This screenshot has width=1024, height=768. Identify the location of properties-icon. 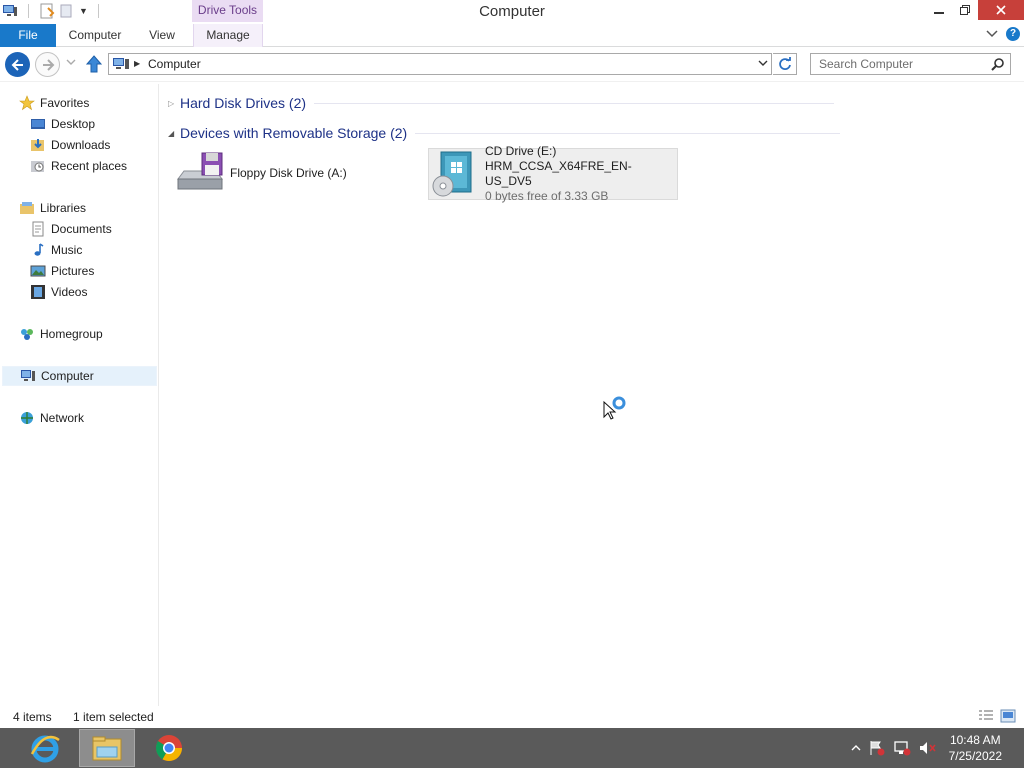
(47, 11).